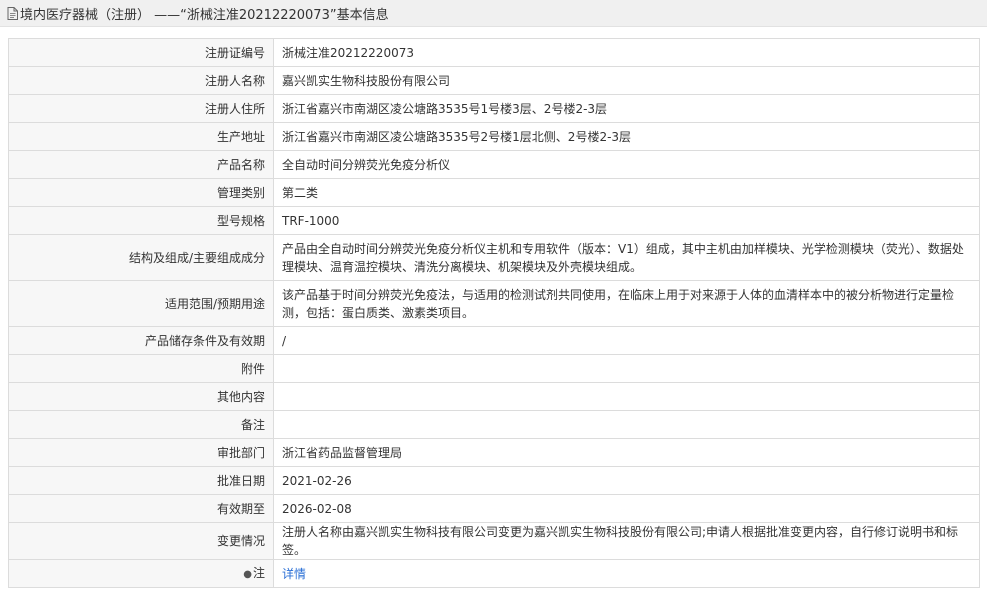  Describe the element at coordinates (626, 452) in the screenshot. I see `row-value: 浙江省药品监督管理局` at that location.